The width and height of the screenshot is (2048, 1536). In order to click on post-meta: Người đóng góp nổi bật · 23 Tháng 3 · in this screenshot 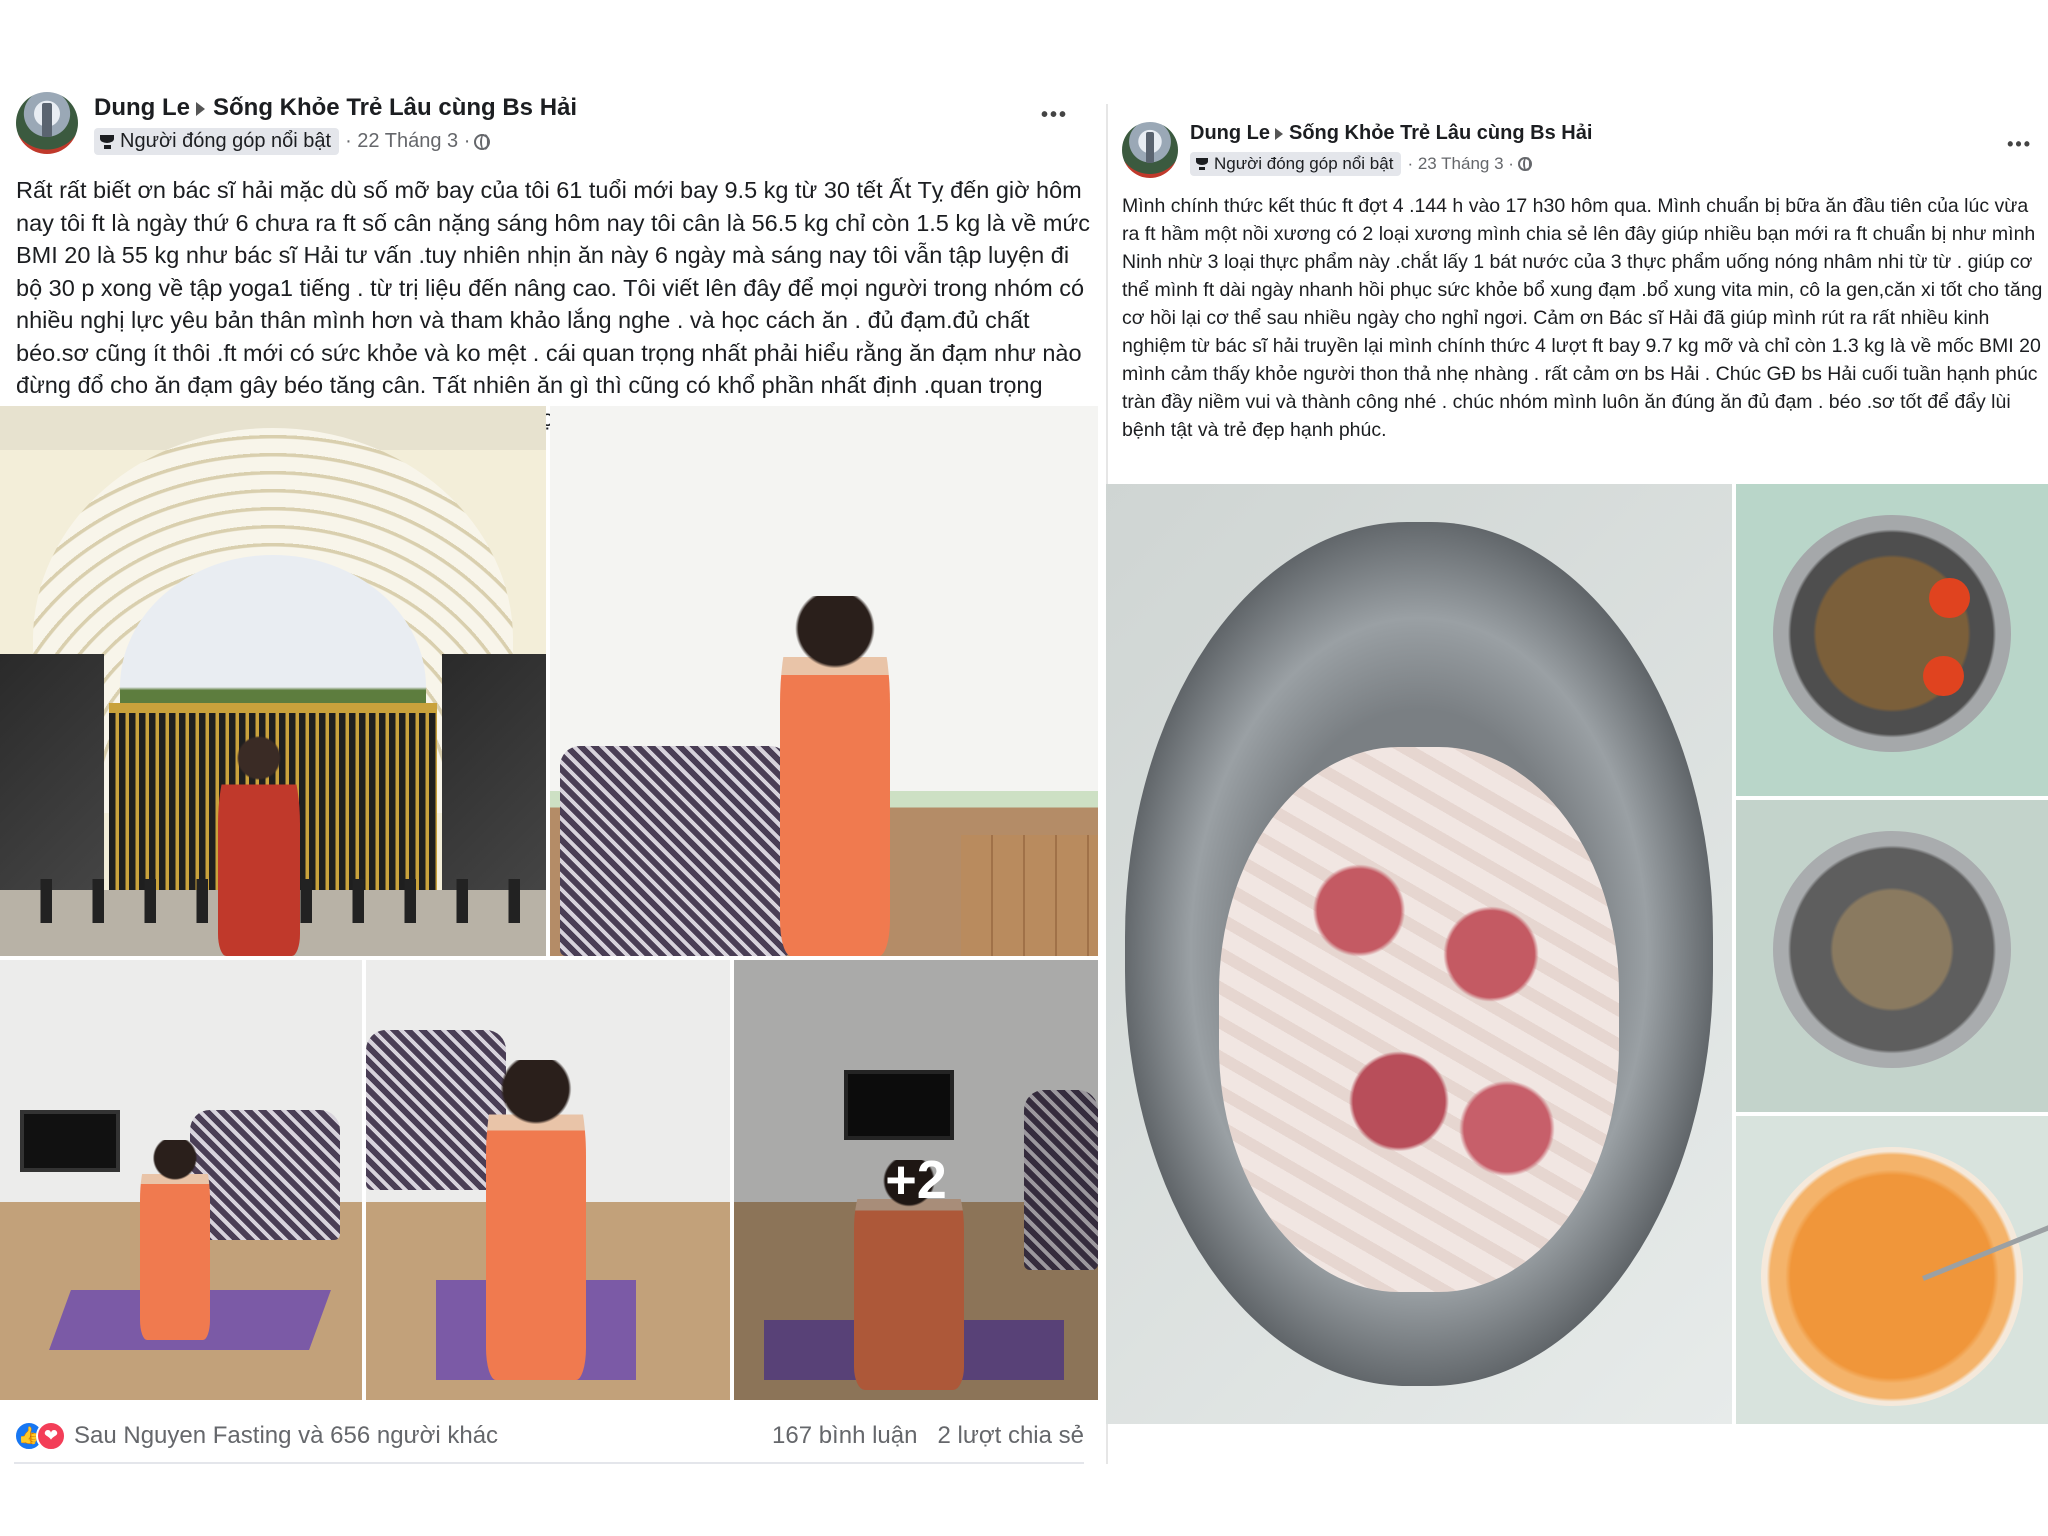, I will do `click(1361, 164)`.